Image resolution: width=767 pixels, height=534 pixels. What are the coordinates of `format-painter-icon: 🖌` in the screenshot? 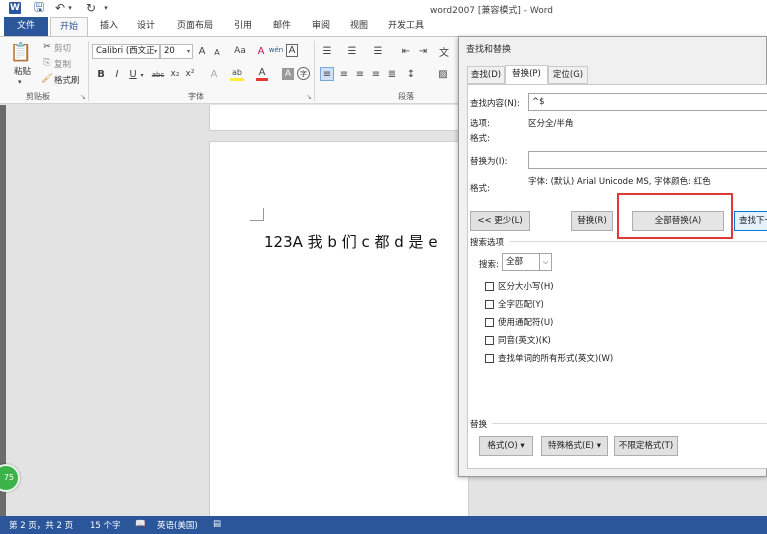 It's located at (46, 79).